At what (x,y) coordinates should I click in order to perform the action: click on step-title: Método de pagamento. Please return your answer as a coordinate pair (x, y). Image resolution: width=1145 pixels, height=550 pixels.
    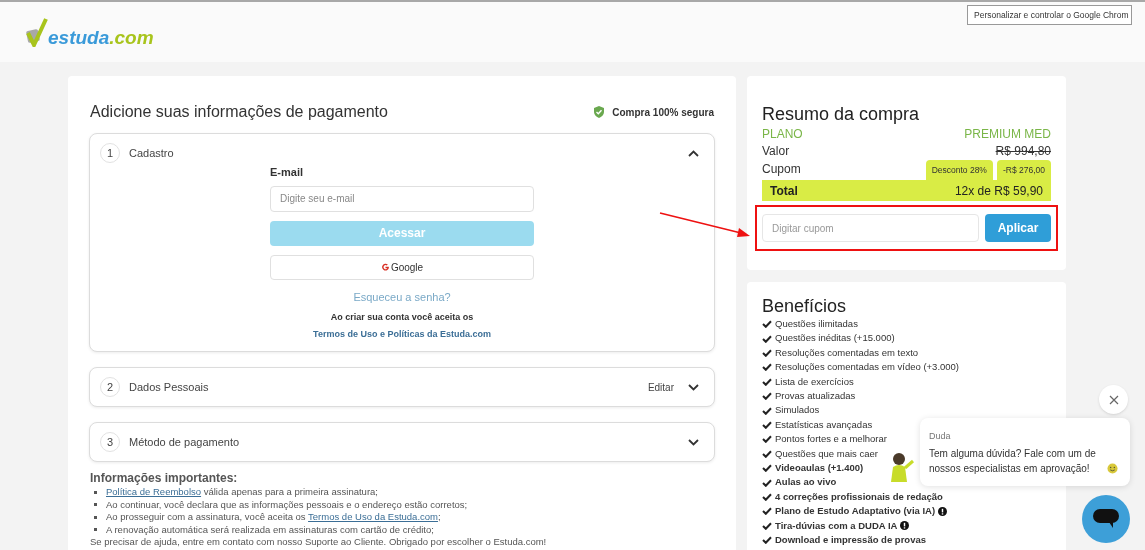
    Looking at the image, I should click on (408, 442).